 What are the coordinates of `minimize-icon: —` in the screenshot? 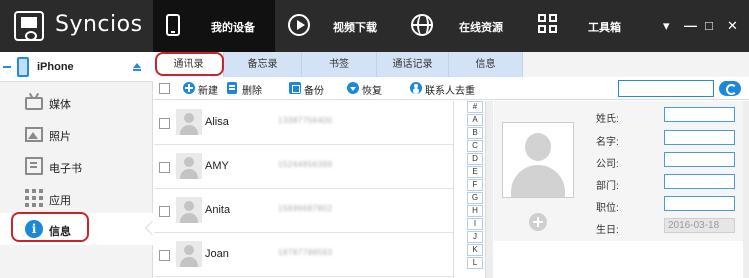 It's located at (690, 25).